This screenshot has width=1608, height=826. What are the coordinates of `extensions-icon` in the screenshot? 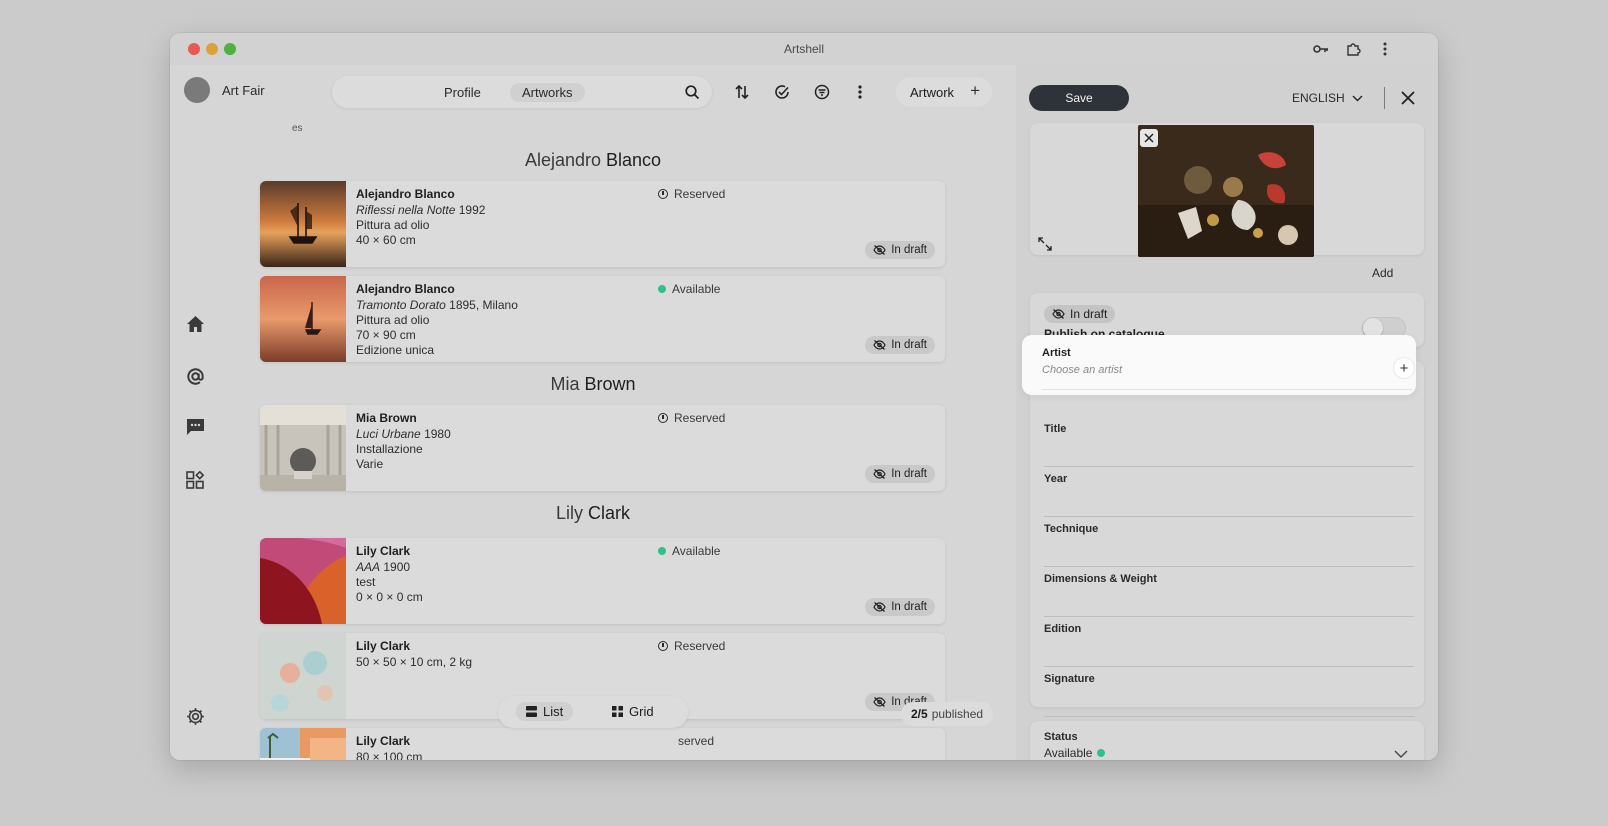 It's located at (1353, 49).